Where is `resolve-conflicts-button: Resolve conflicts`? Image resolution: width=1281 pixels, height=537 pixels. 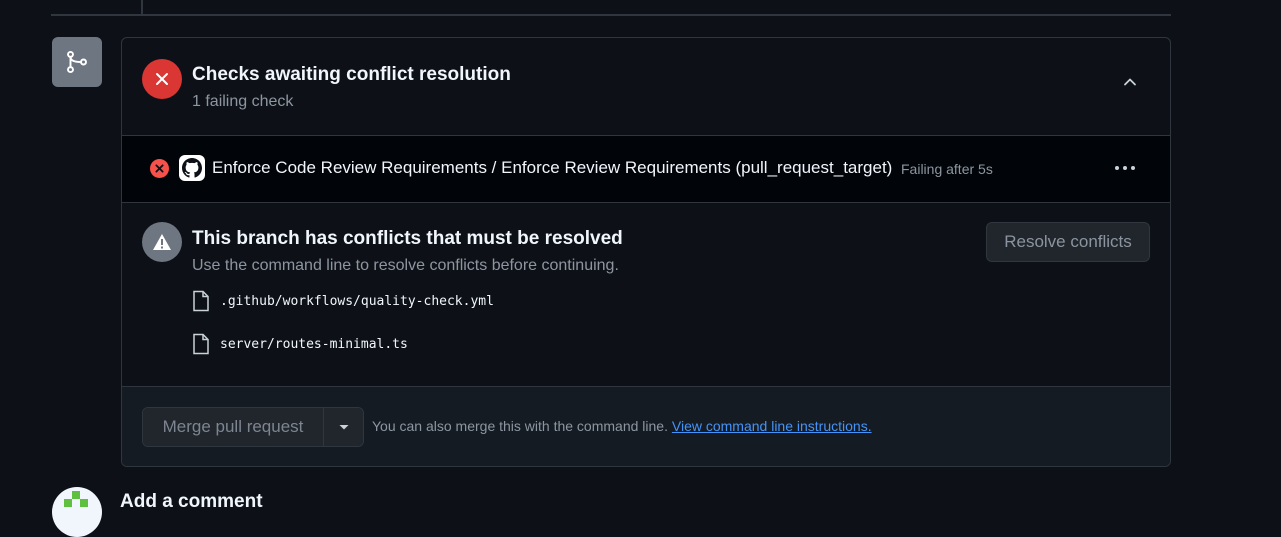 resolve-conflicts-button: Resolve conflicts is located at coordinates (1068, 242).